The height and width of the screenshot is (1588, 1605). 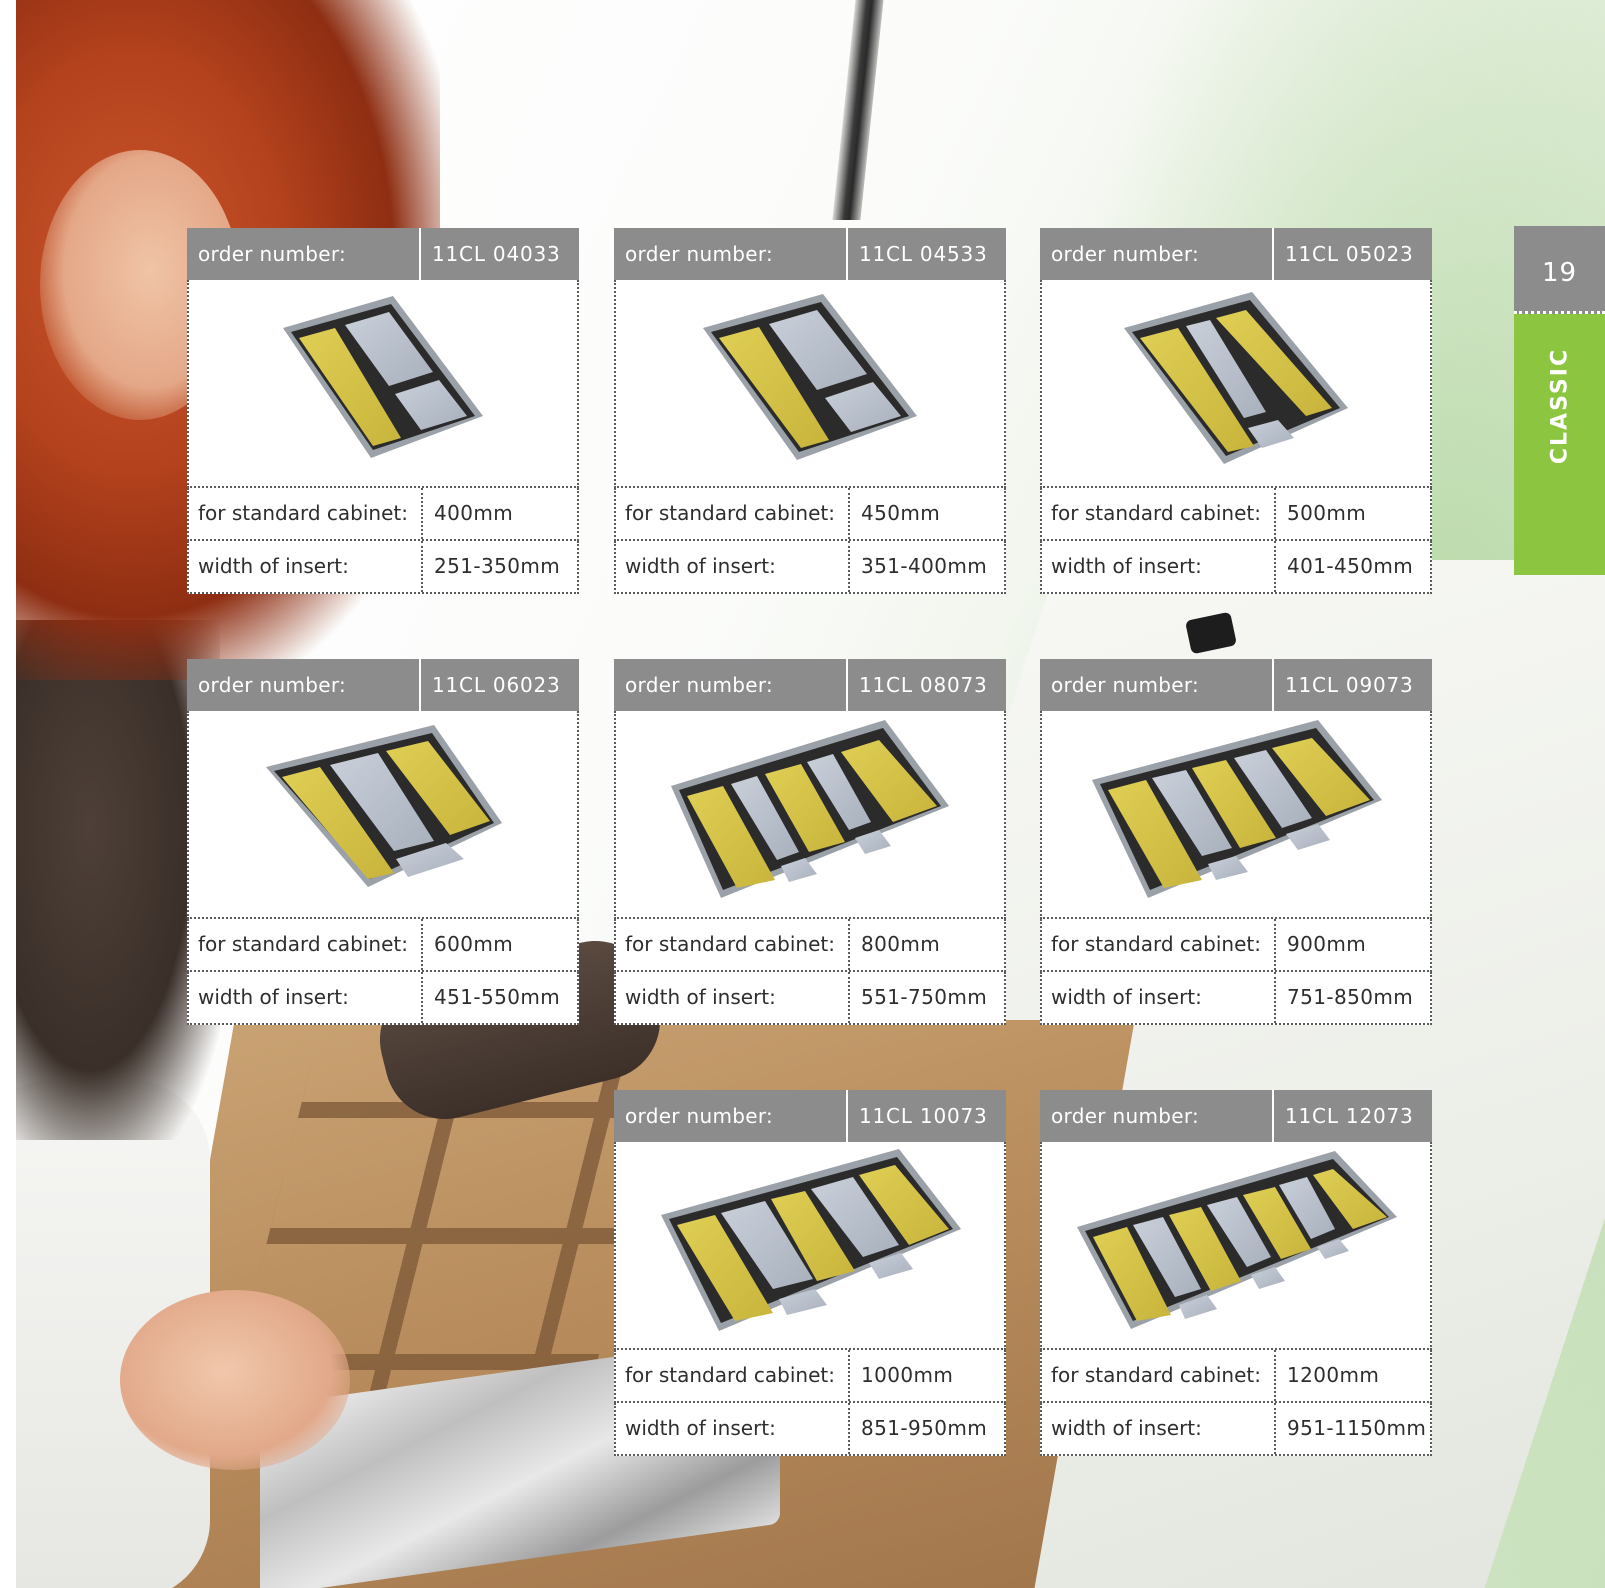 I want to click on order-number-row: order number: 11CL 09073, so click(x=1236, y=685).